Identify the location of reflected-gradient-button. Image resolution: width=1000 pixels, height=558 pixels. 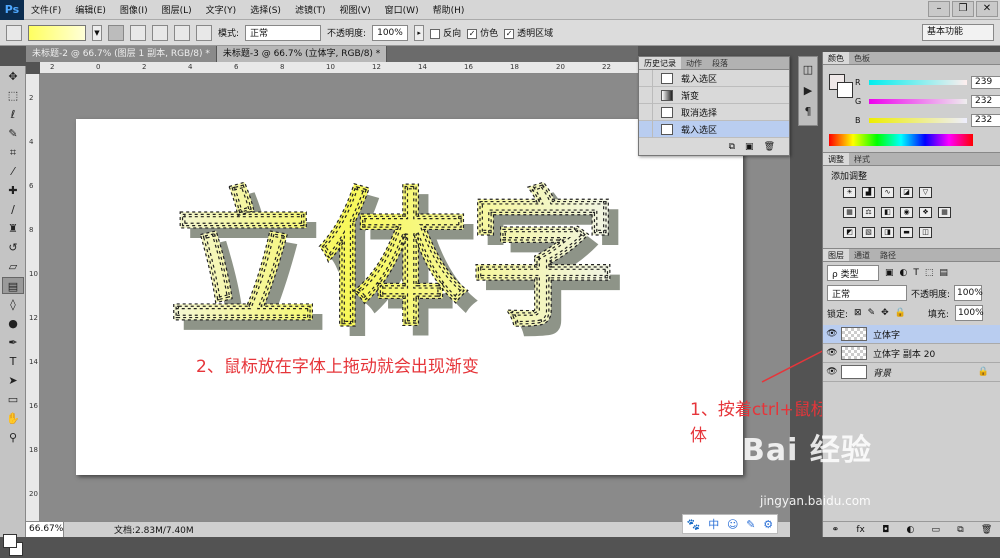
(182, 32).